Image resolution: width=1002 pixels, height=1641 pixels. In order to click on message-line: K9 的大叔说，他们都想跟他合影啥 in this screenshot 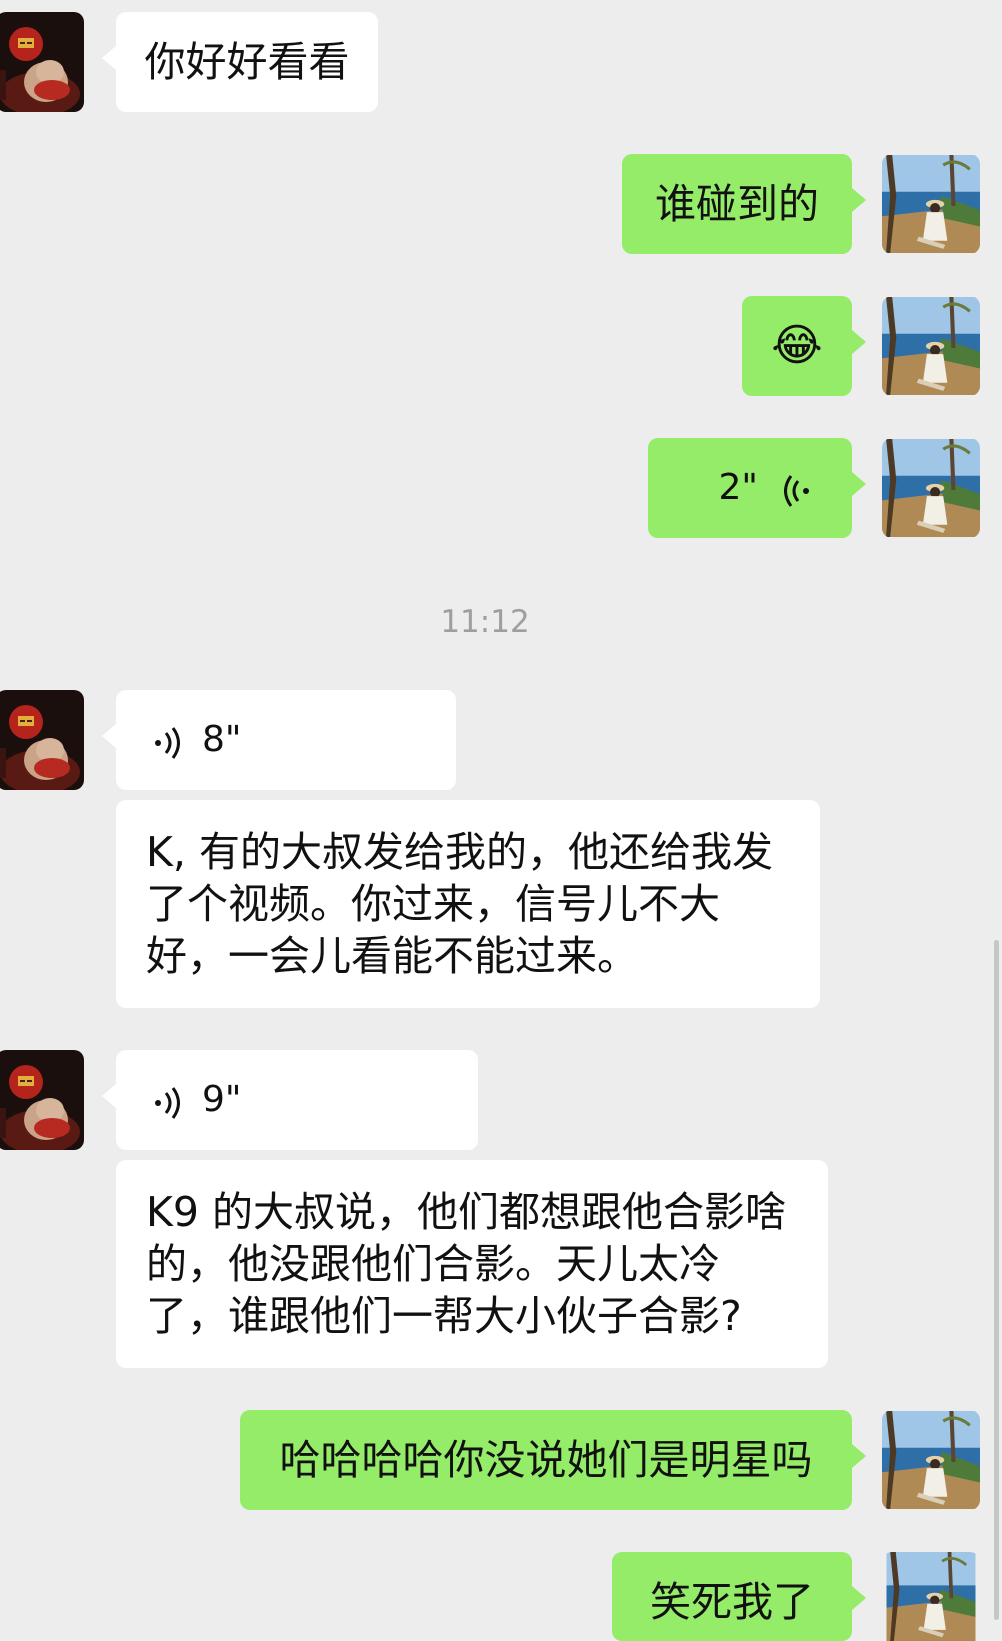, I will do `click(466, 1212)`.